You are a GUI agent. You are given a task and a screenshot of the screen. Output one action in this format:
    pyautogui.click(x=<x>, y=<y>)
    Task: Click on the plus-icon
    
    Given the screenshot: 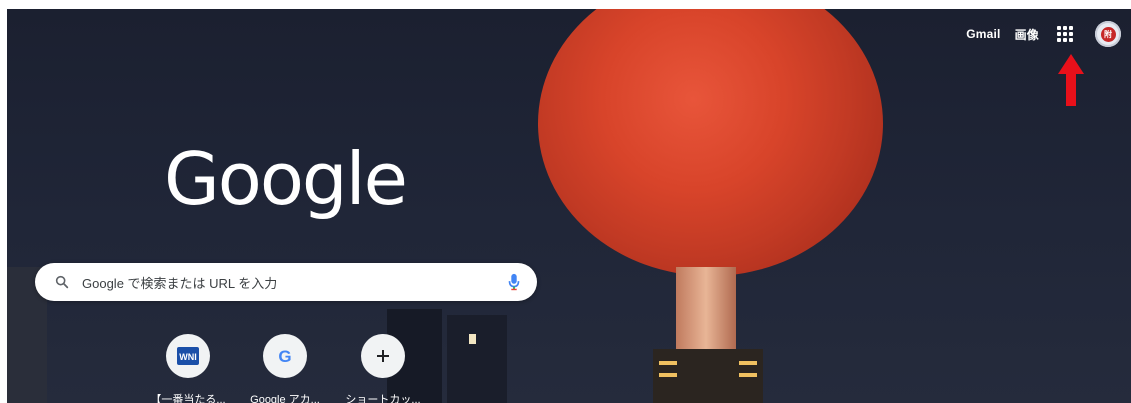 What is the action you would take?
    pyautogui.click(x=383, y=356)
    